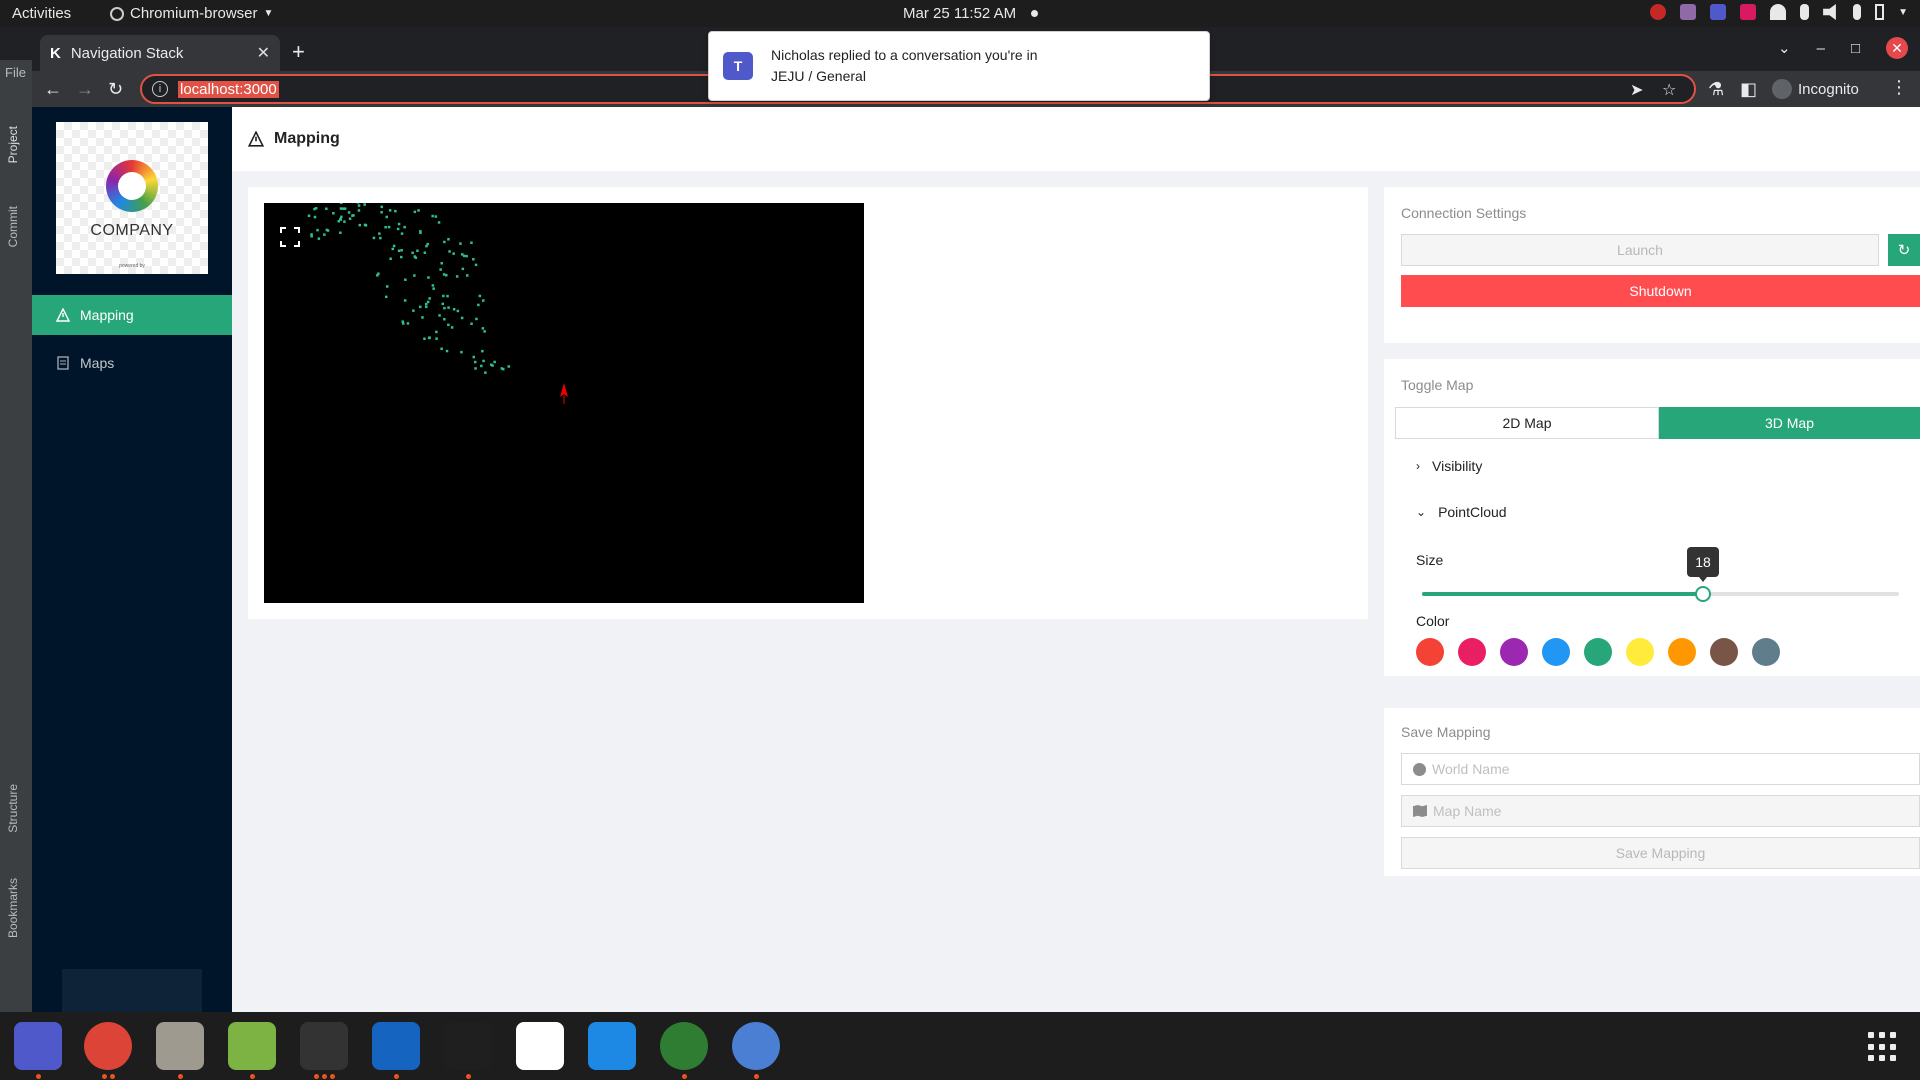 The image size is (1920, 1080). Describe the element at coordinates (13, 808) in the screenshot. I see `ide-structure-tab: Structure` at that location.